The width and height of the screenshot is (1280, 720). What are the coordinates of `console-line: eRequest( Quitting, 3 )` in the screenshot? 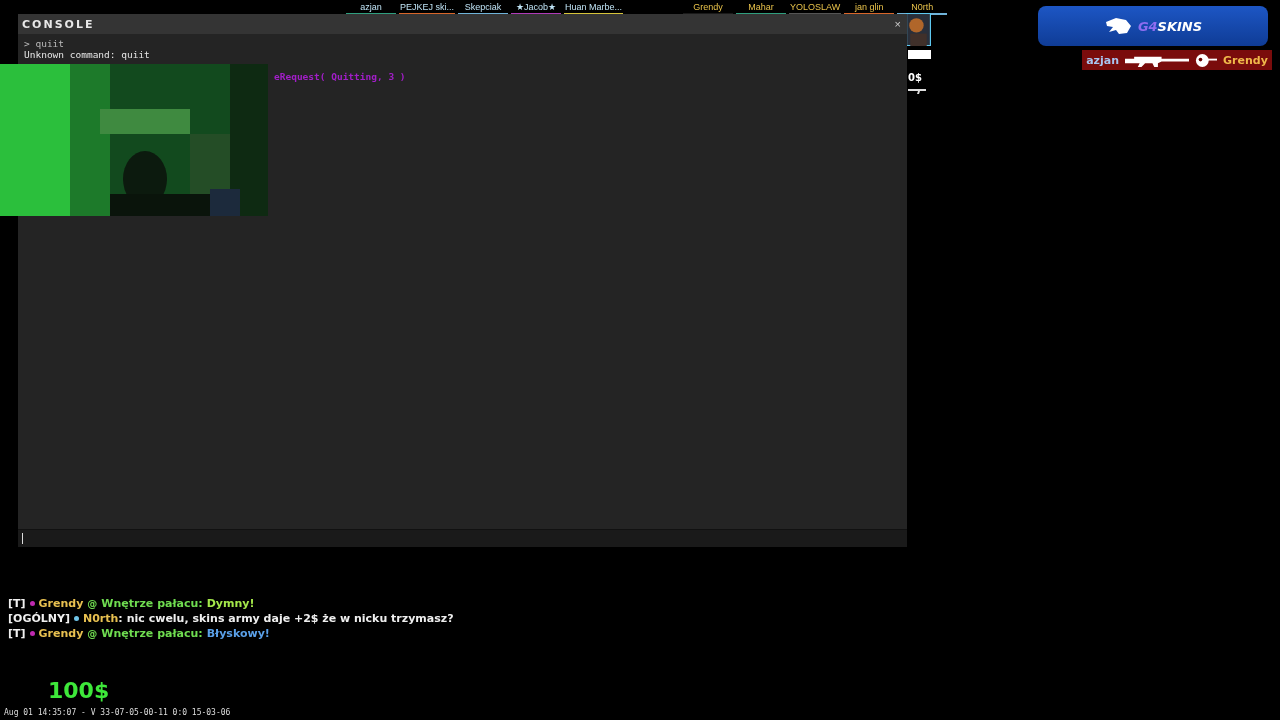 It's located at (340, 76).